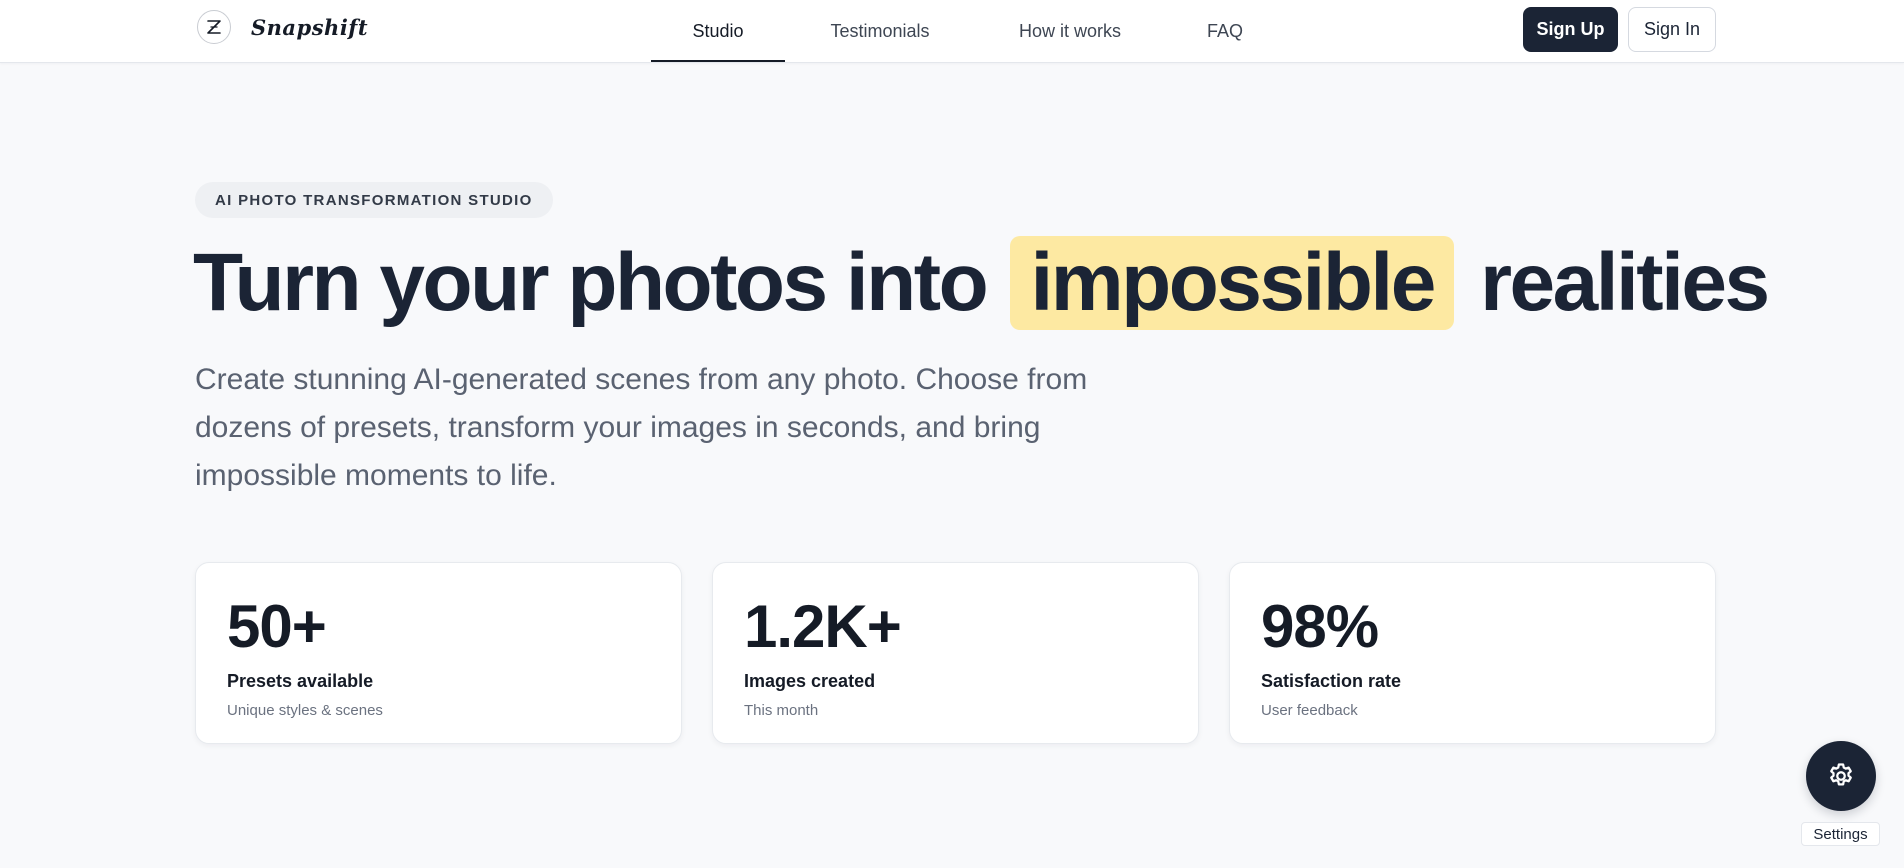  I want to click on sign-in-button: Sign In, so click(1672, 29).